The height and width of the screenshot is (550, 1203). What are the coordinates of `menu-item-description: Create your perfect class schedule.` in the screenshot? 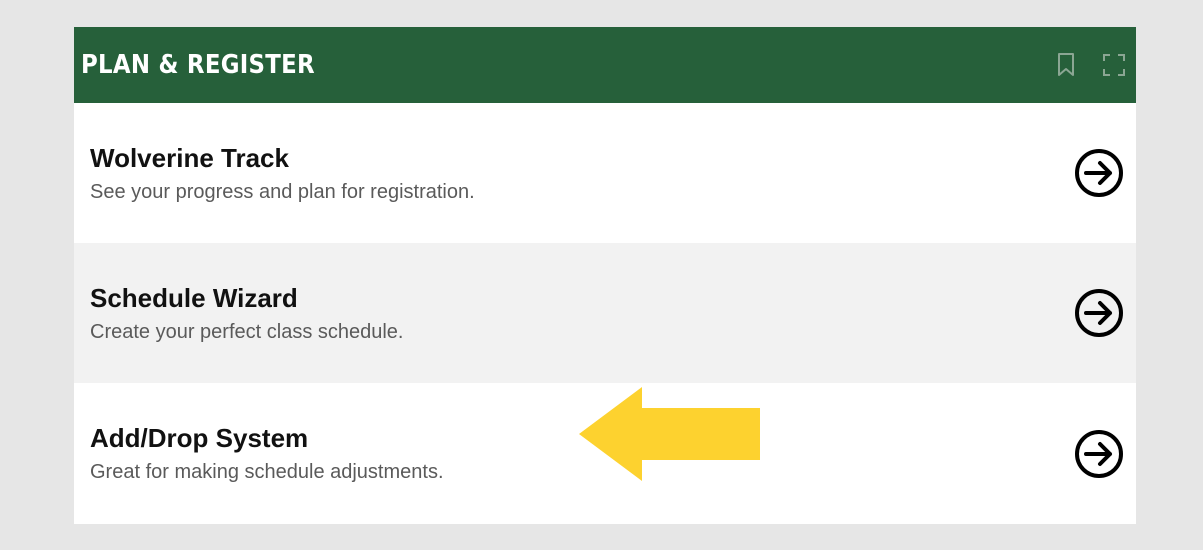 It's located at (247, 331).